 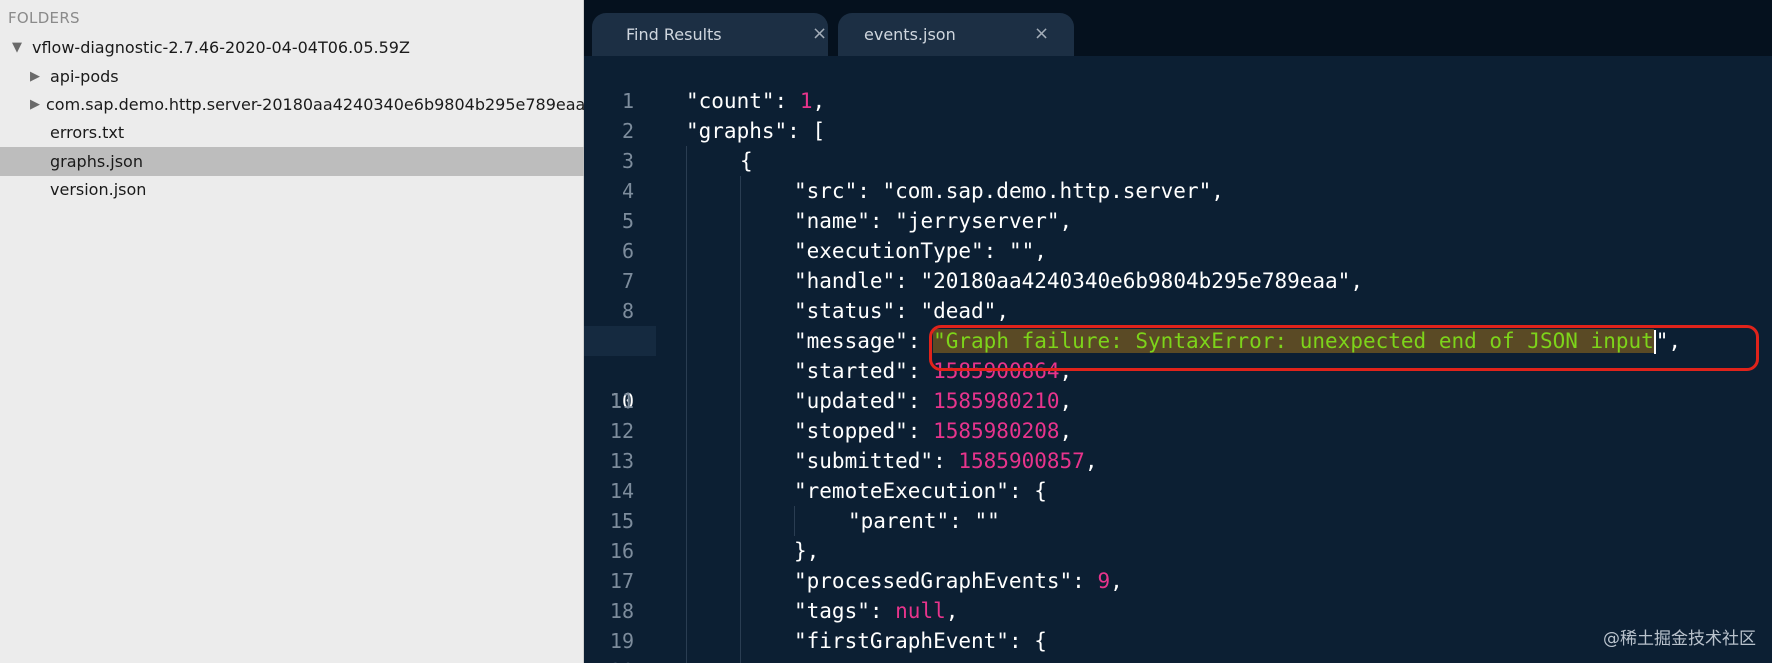 I want to click on code-line: 18 "processedGraphEvents": 9,, so click(x=1178, y=594).